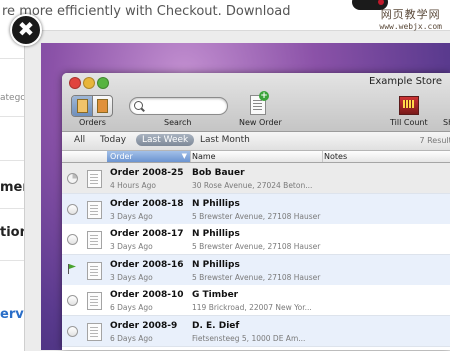  What do you see at coordinates (92, 122) in the screenshot?
I see `orders-label: Orders` at bounding box center [92, 122].